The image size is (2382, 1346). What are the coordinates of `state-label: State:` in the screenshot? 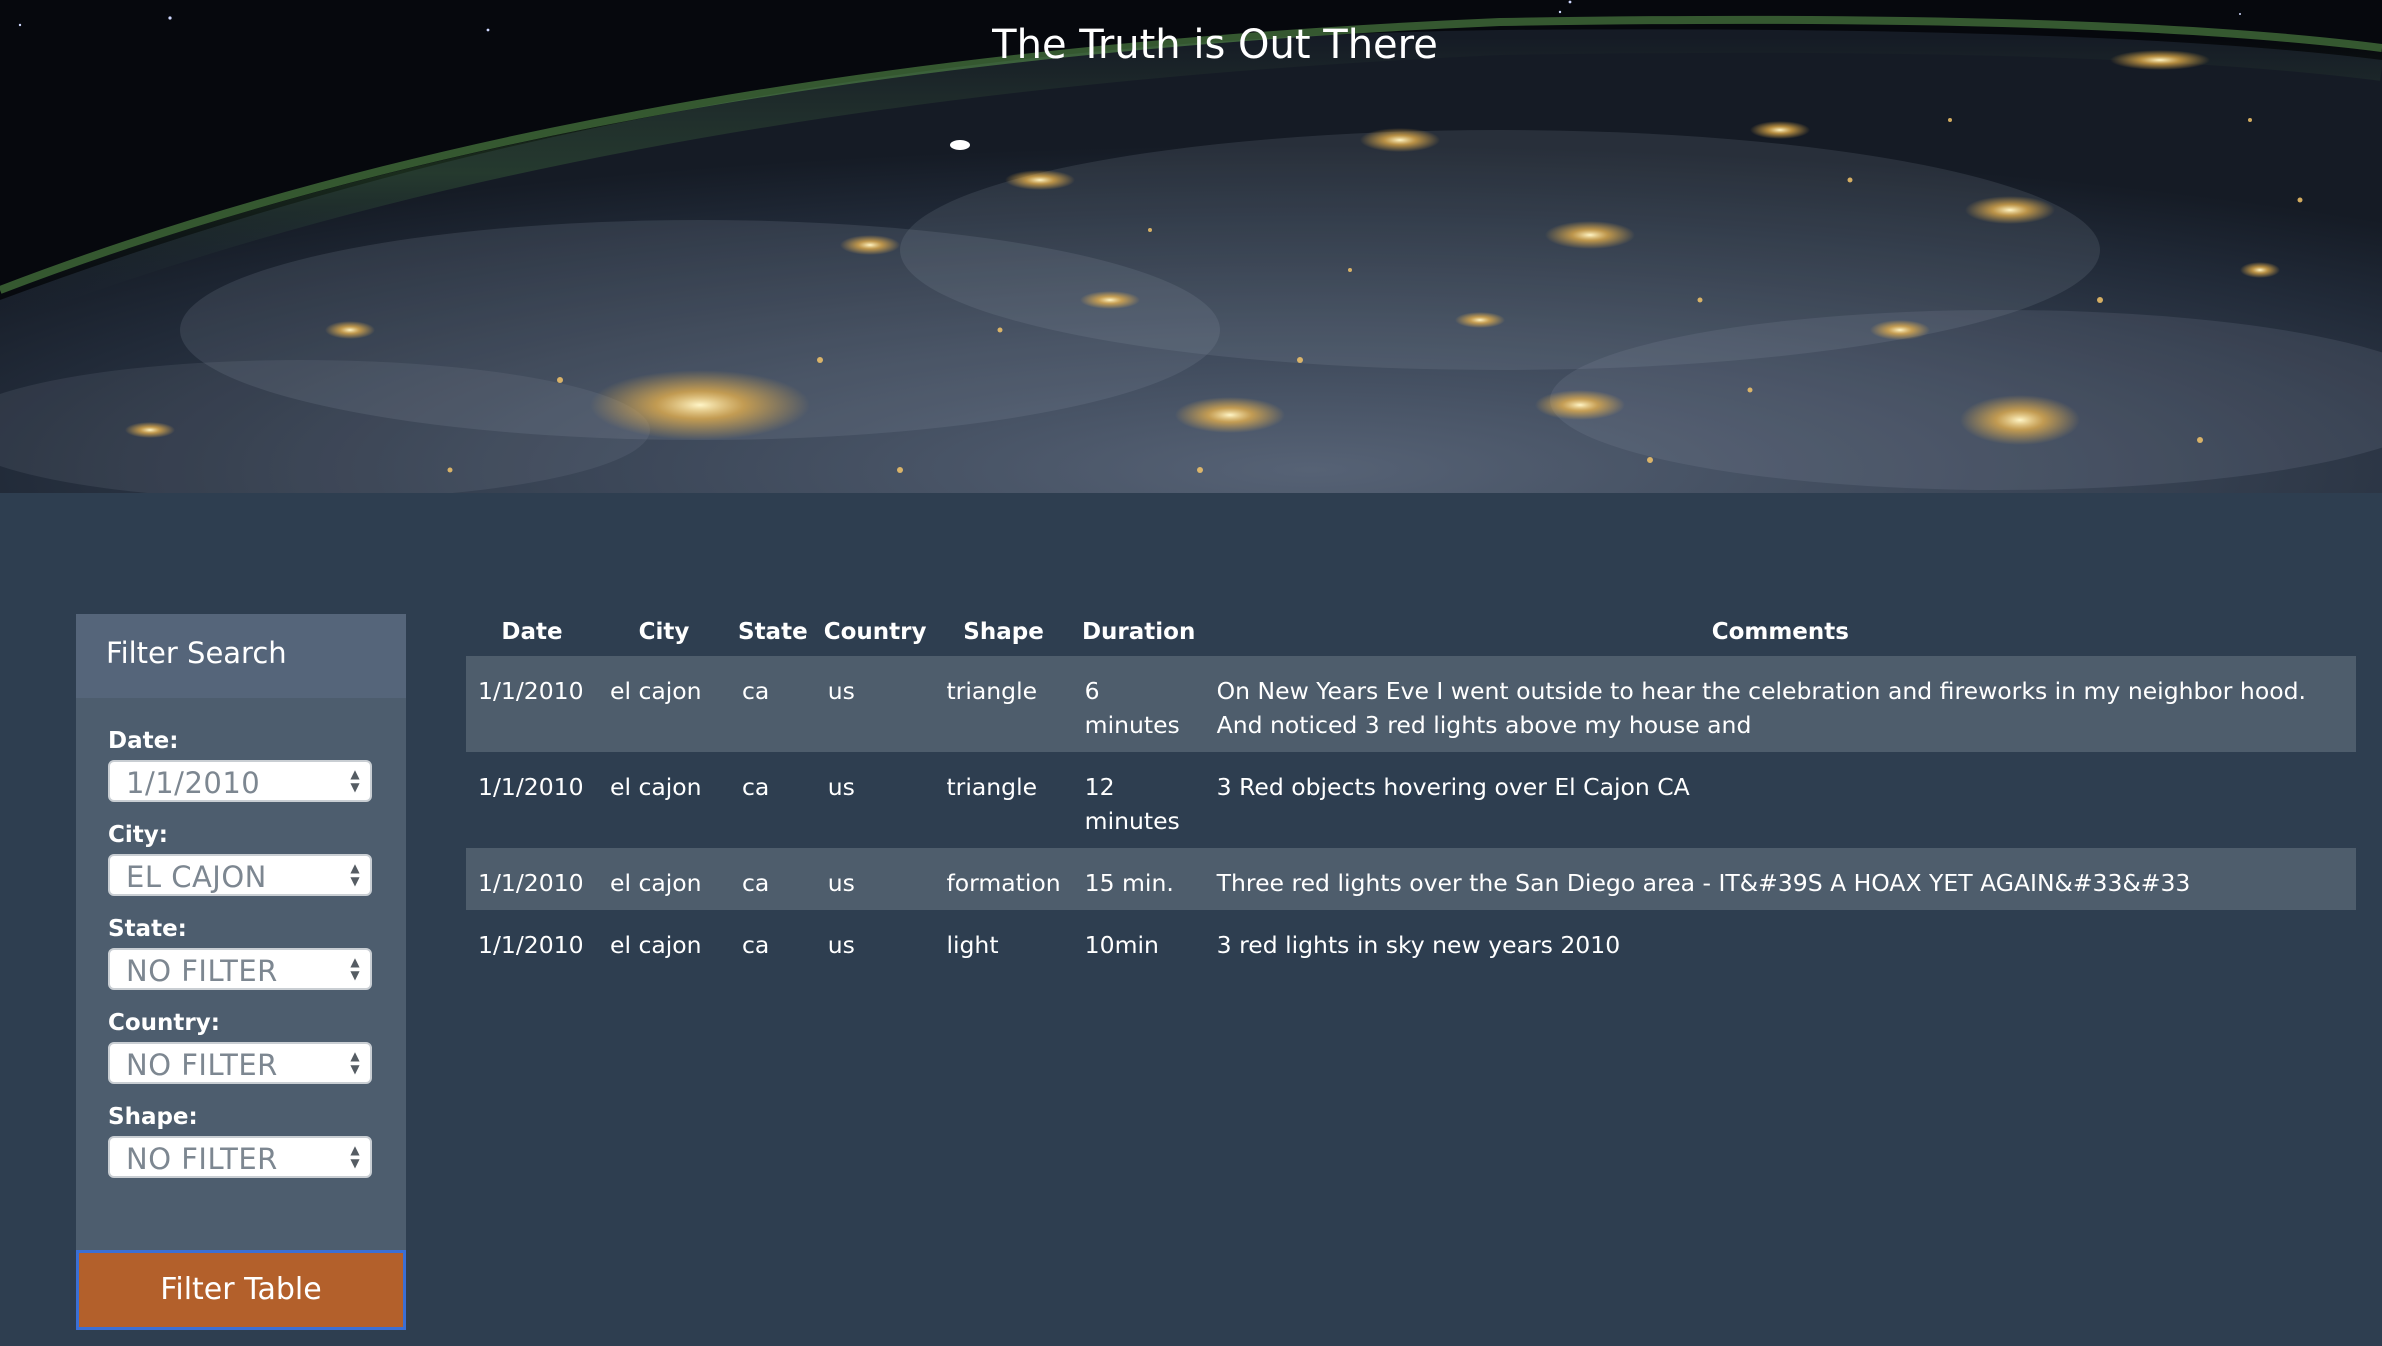 It's located at (147, 929).